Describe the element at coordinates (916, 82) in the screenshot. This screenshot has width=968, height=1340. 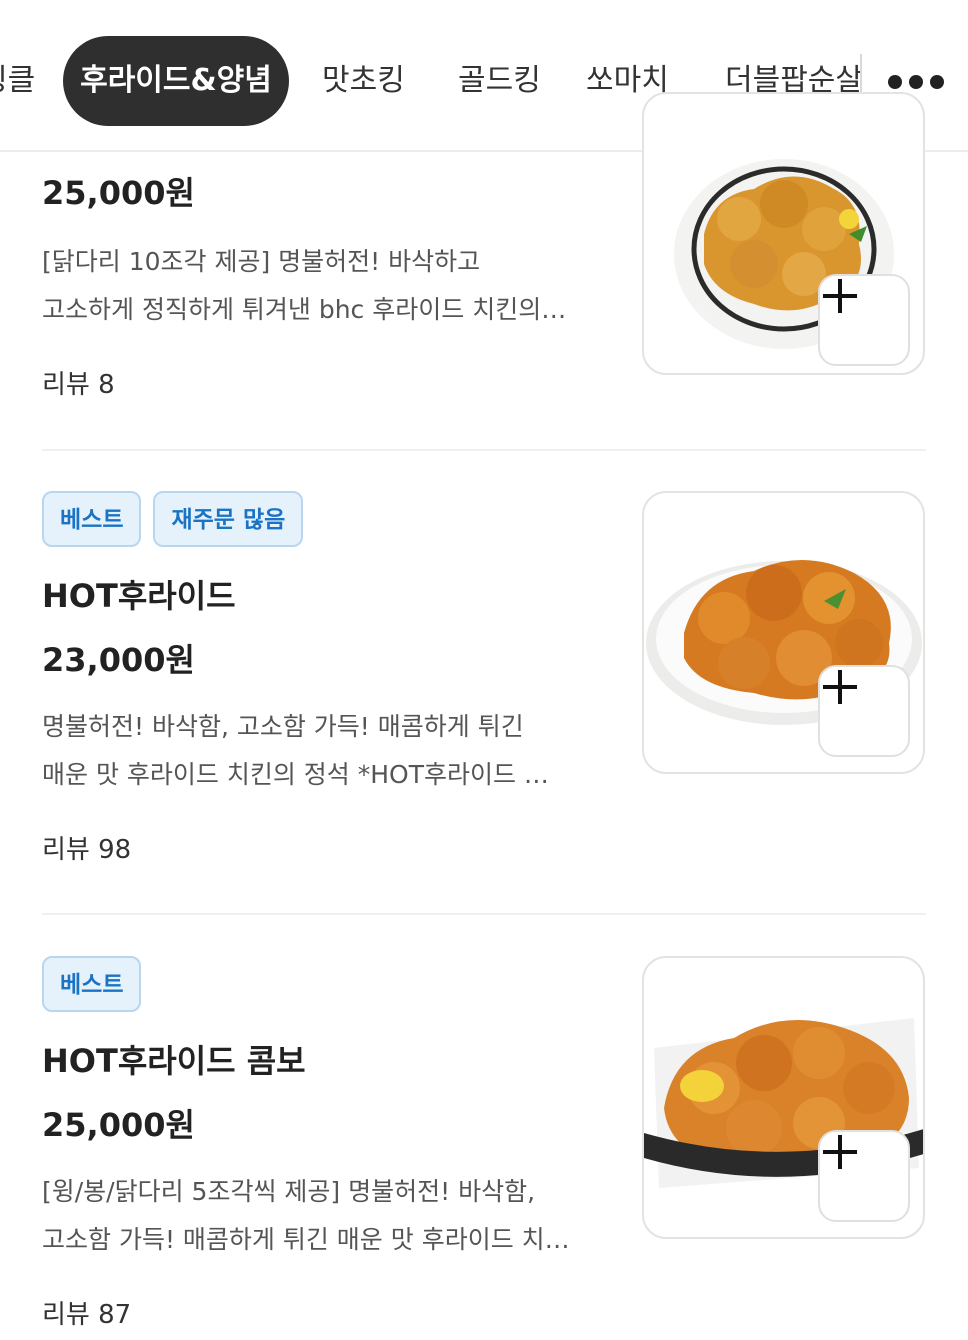
I see `more-horizontal-icon` at that location.